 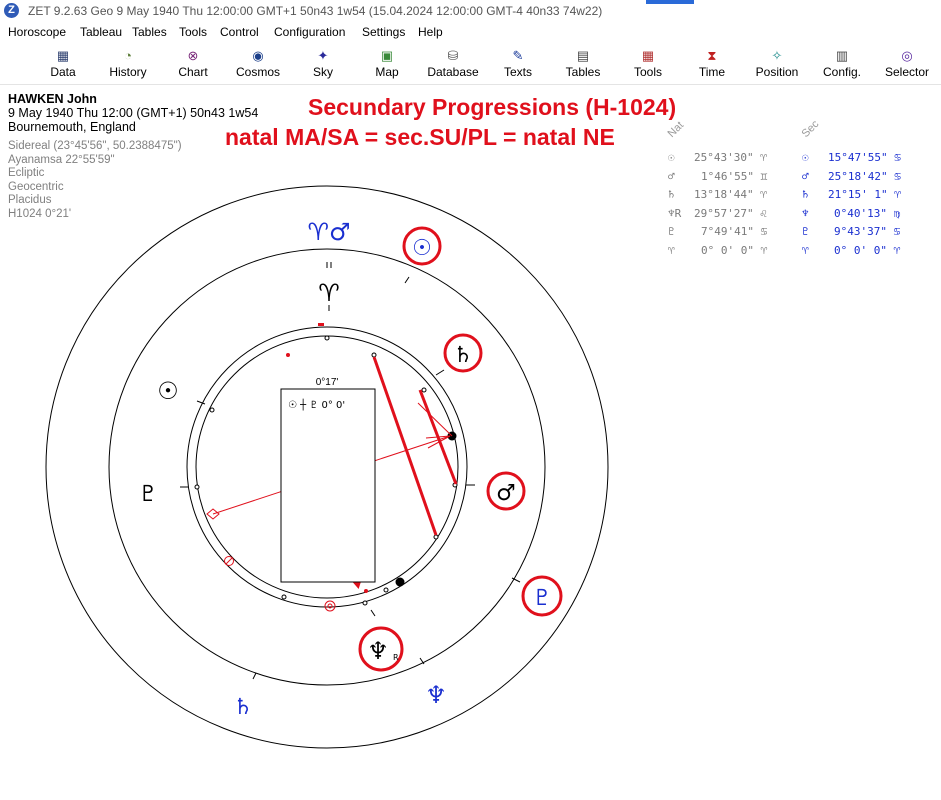 I want to click on center-box, so click(x=328, y=485).